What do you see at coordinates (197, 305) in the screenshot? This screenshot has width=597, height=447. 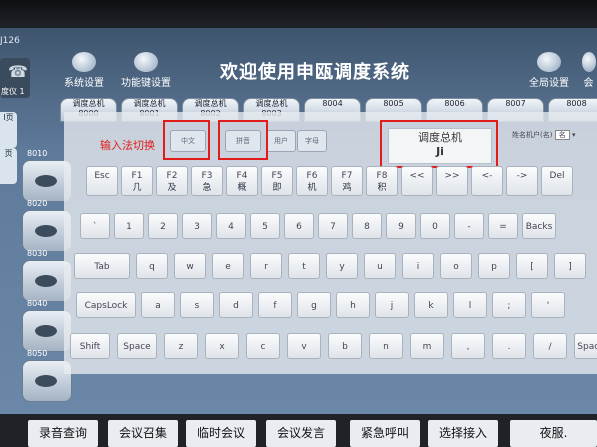 I see `key: s` at bounding box center [197, 305].